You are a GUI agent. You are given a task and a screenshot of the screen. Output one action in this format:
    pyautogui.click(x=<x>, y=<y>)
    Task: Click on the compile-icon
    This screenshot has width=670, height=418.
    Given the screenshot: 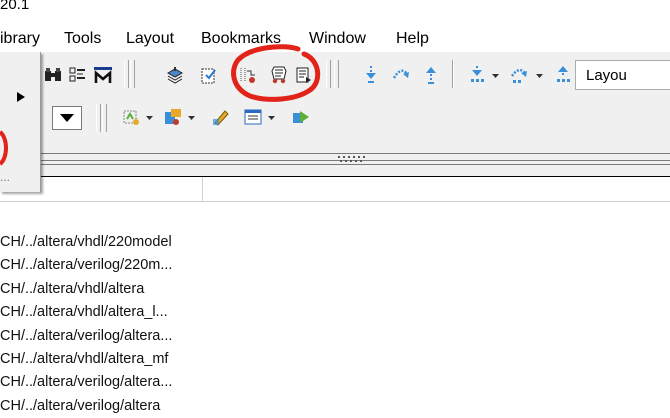 What is the action you would take?
    pyautogui.click(x=175, y=75)
    